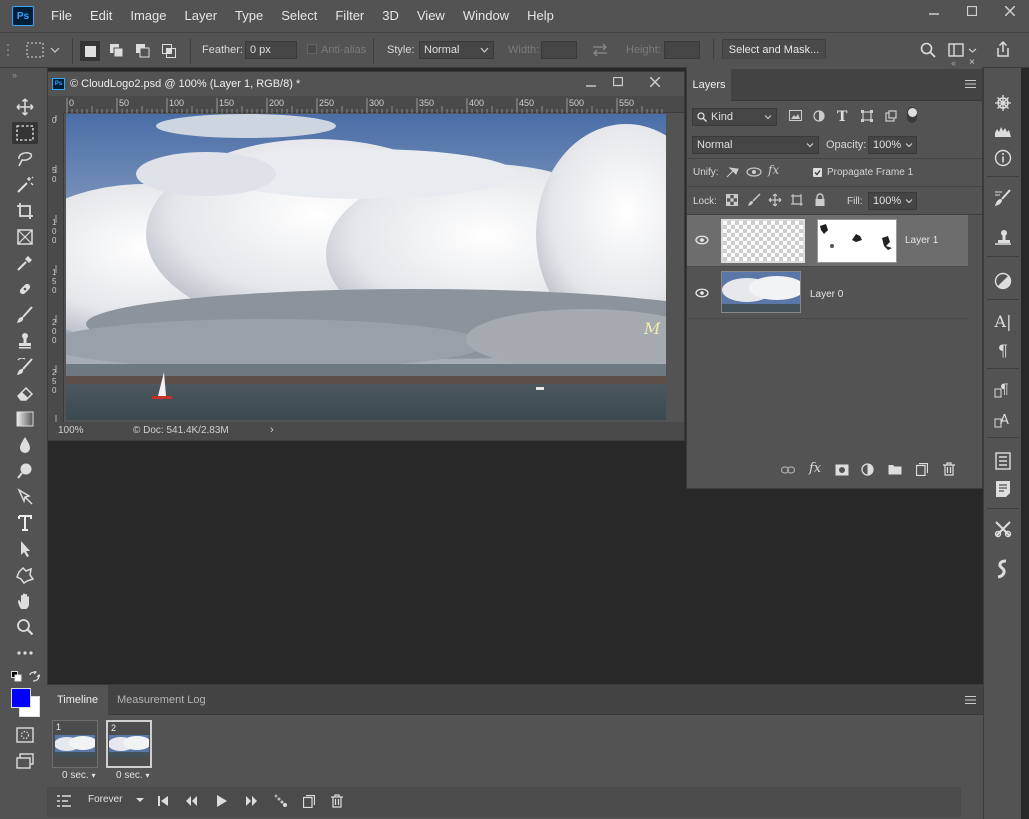 This screenshot has height=819, width=1029. What do you see at coordinates (732, 200) in the screenshot?
I see `lock-transparent-icon` at bounding box center [732, 200].